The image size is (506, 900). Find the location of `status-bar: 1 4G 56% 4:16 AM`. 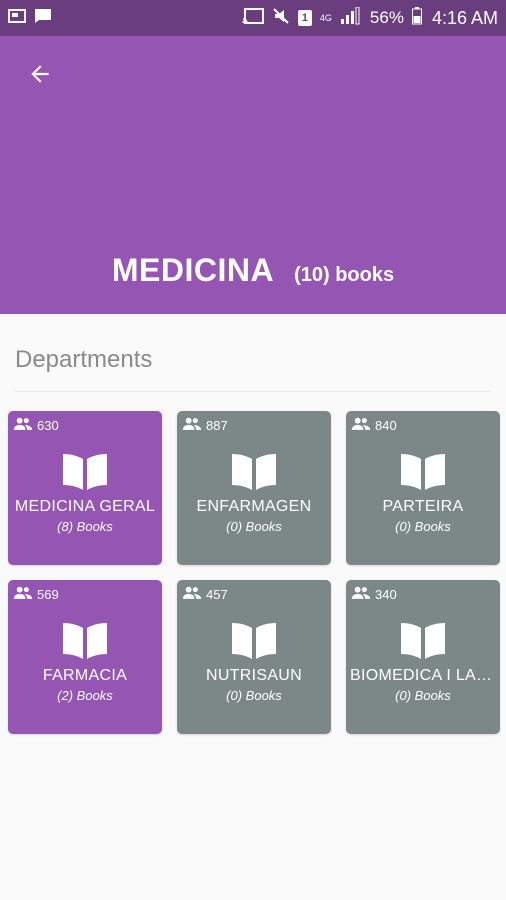

status-bar: 1 4G 56% 4:16 AM is located at coordinates (253, 18).